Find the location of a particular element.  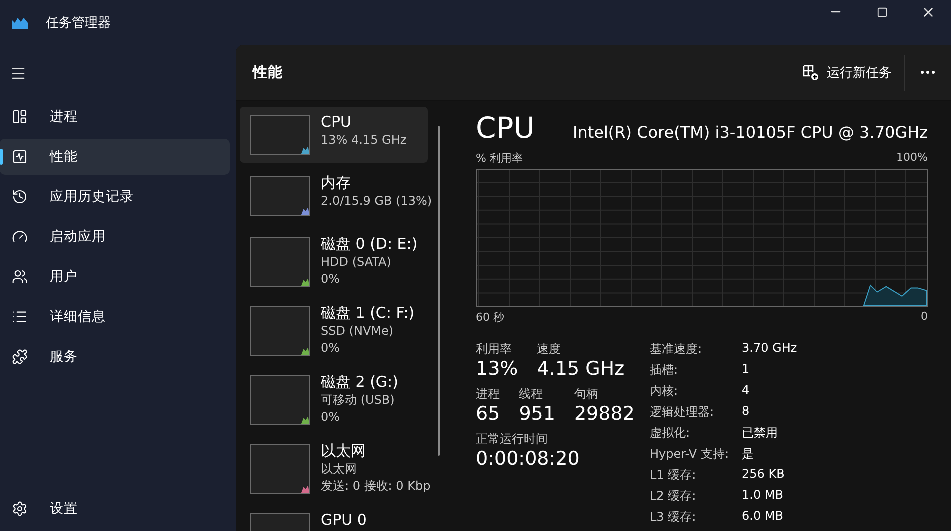

device-item: 磁盘 1 (C: F:) SSD (NVMe) 0% is located at coordinates (334, 330).